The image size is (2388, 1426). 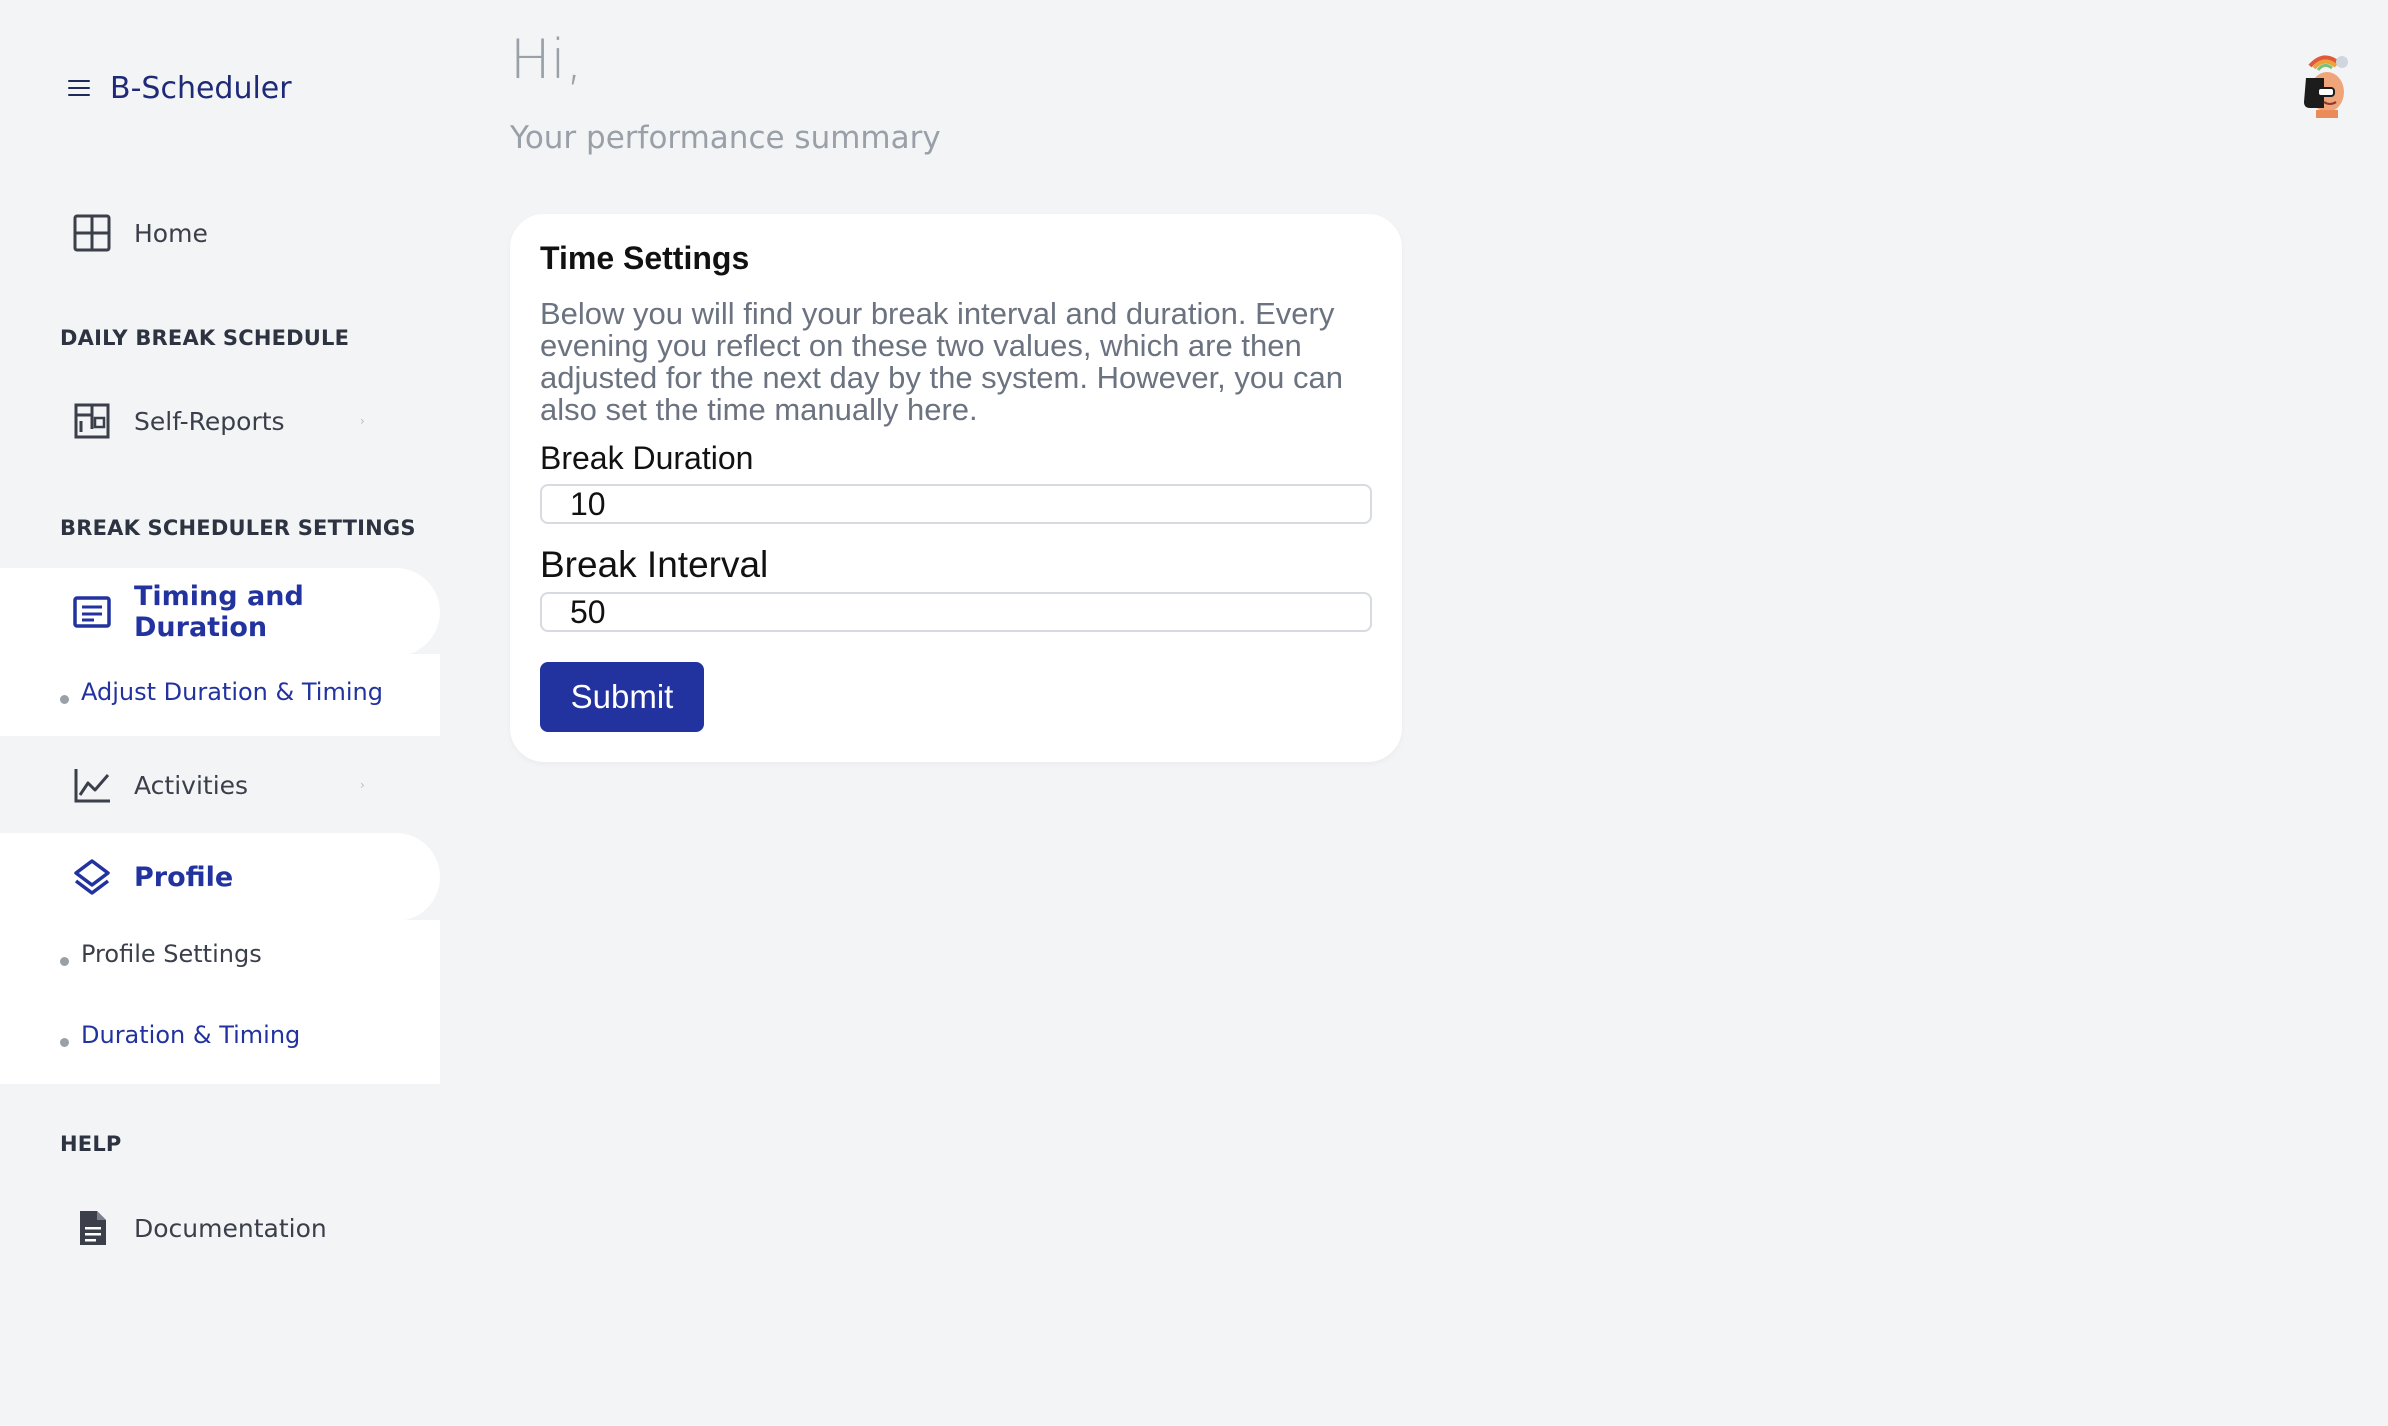 I want to click on sidebar-item-timing-and-duration: Timing and Duration, so click(x=220, y=612).